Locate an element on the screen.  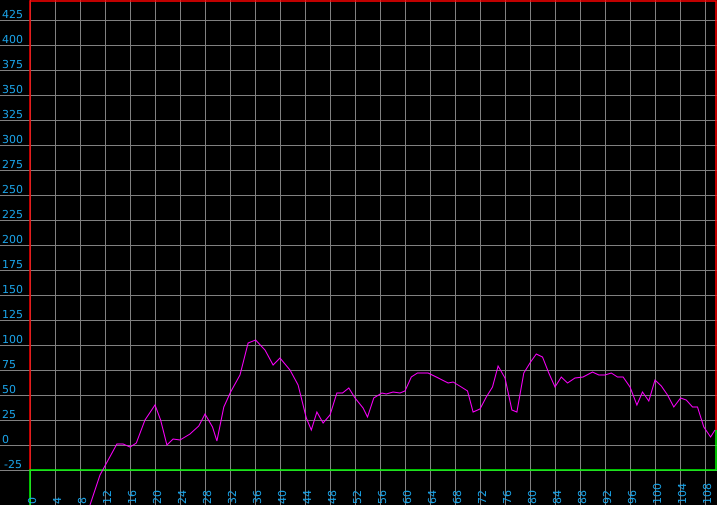
y-tick-label: 425 is located at coordinates (12, 14).